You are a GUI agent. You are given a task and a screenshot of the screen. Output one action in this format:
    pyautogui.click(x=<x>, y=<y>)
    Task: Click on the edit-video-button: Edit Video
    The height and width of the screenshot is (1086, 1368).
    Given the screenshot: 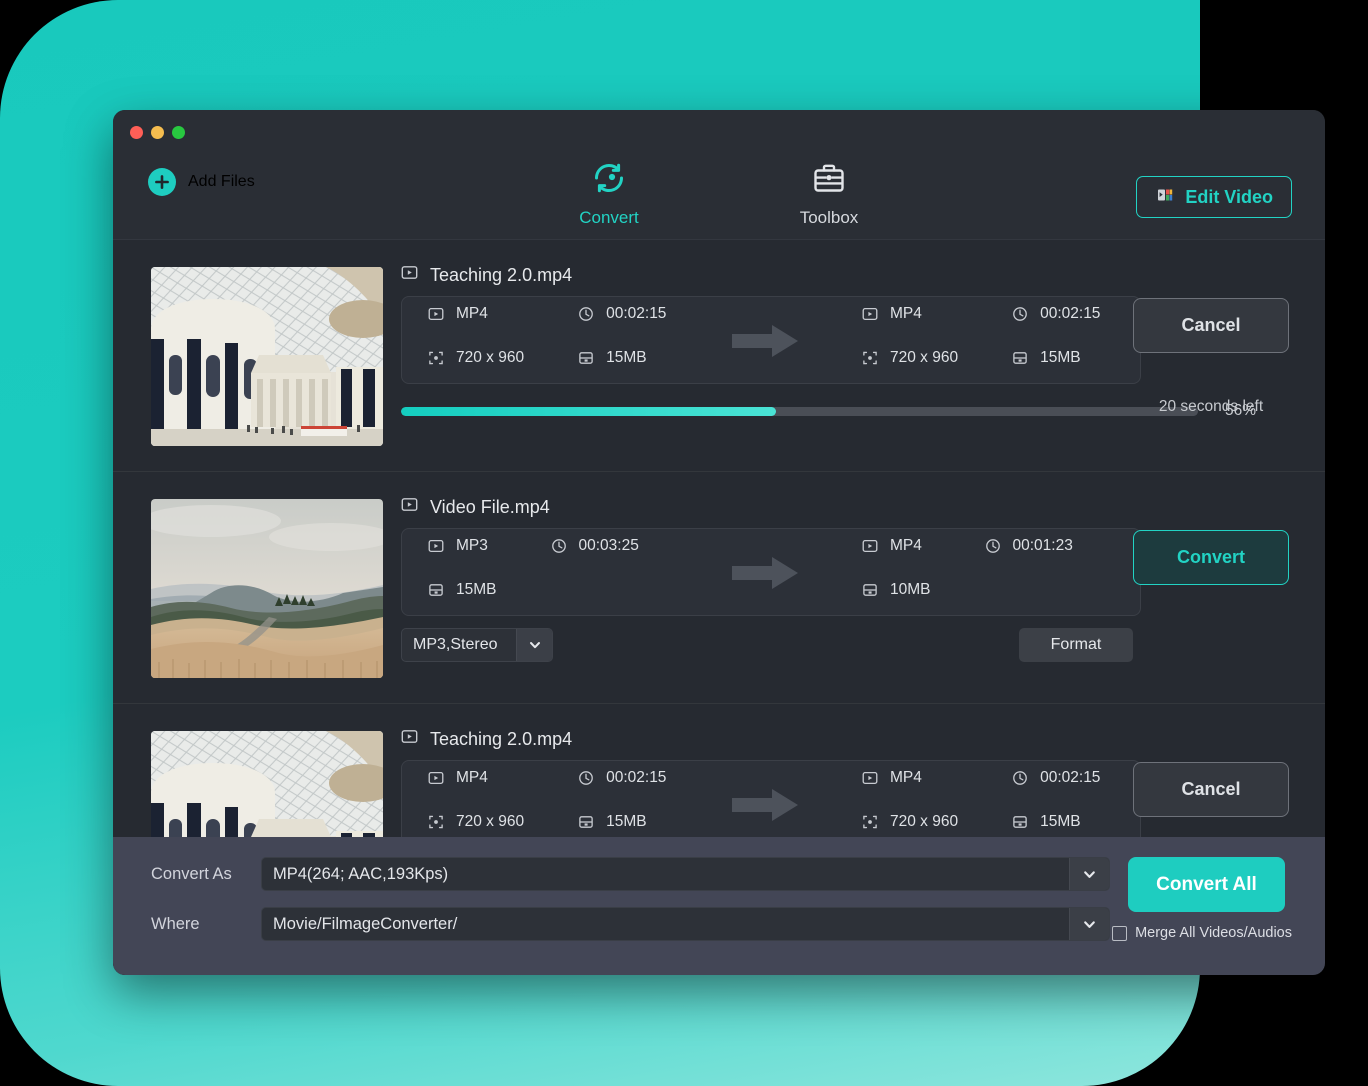 What is the action you would take?
    pyautogui.click(x=1214, y=197)
    